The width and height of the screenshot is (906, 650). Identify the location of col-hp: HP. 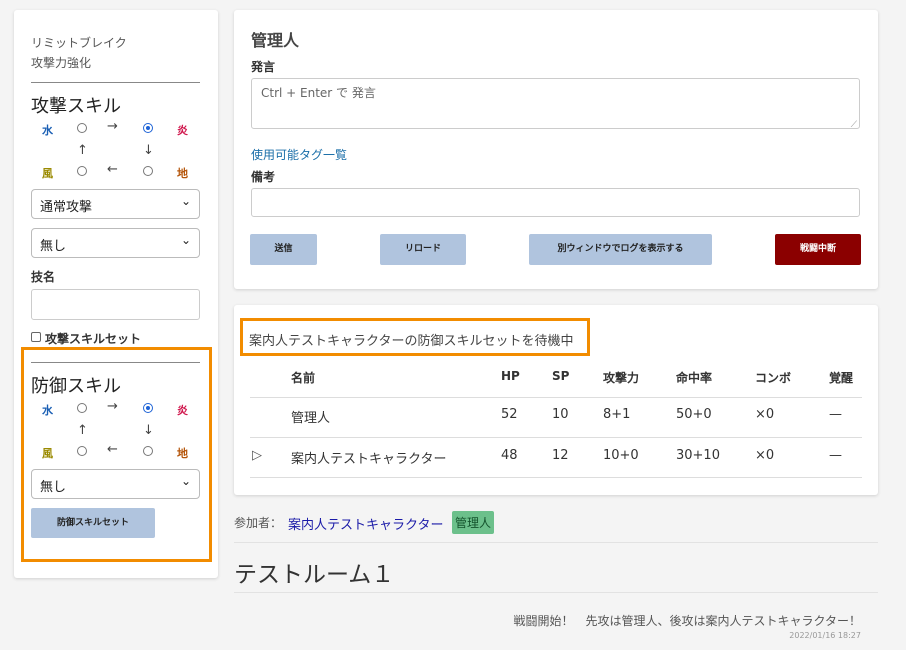
(510, 376).